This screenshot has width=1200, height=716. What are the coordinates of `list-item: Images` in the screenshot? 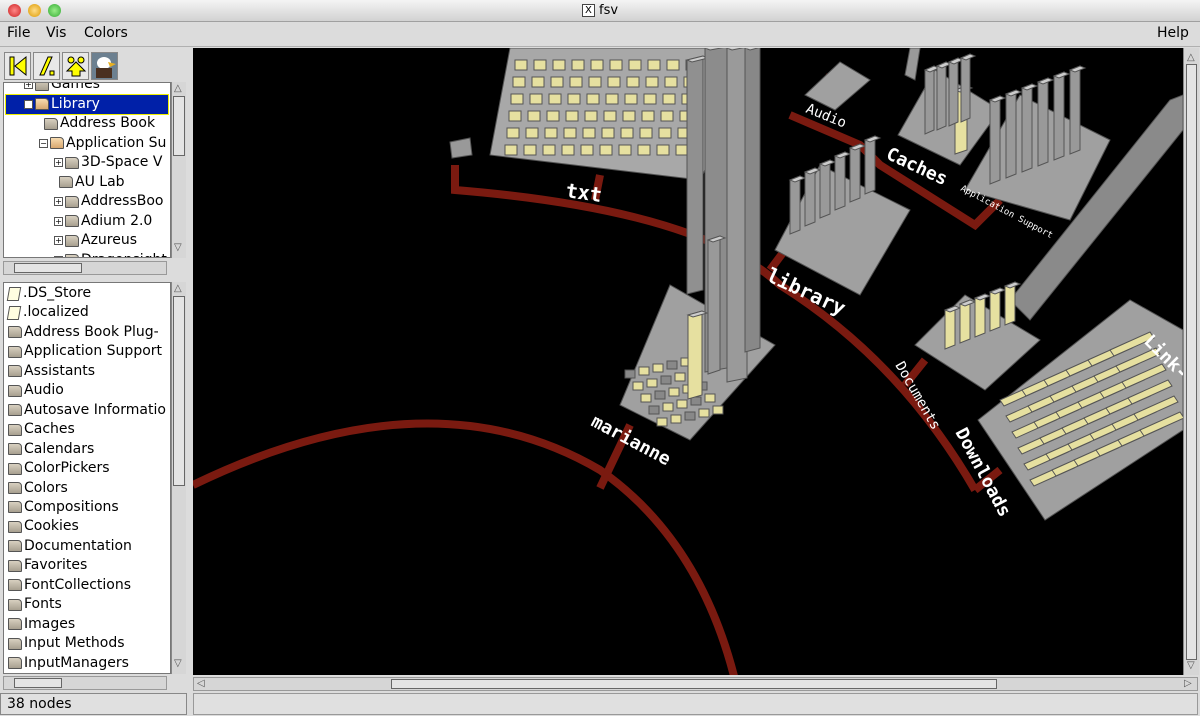 It's located at (41, 624).